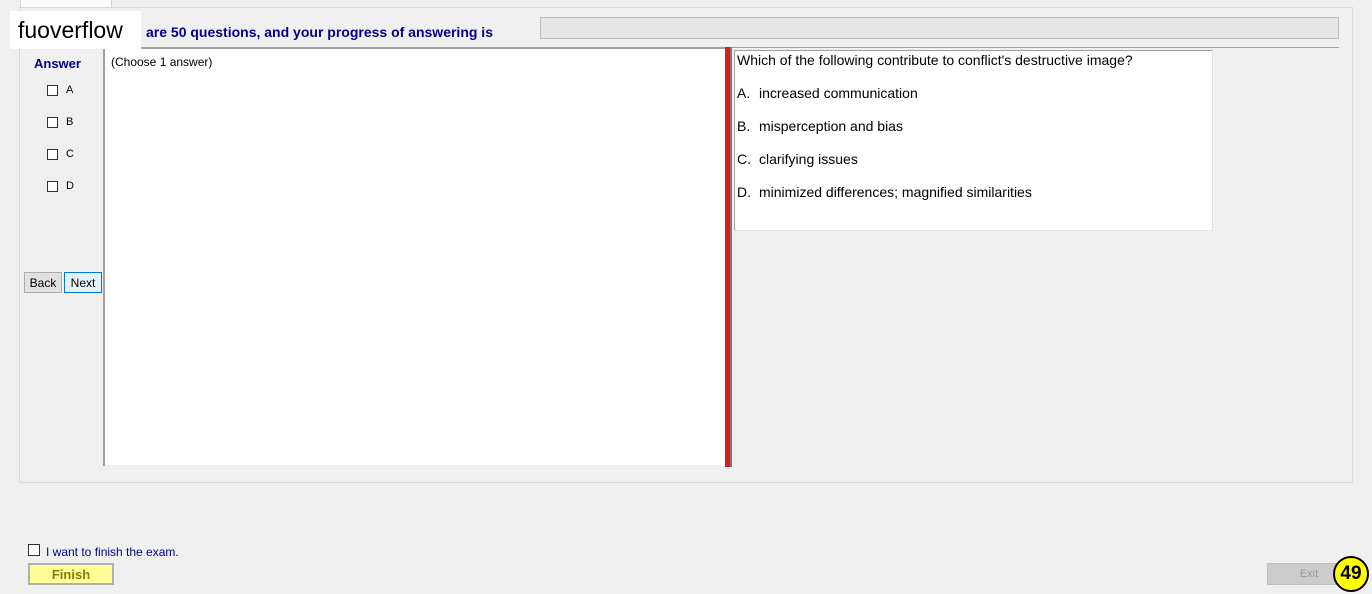  Describe the element at coordinates (71, 574) in the screenshot. I see `finish-button: Finish` at that location.